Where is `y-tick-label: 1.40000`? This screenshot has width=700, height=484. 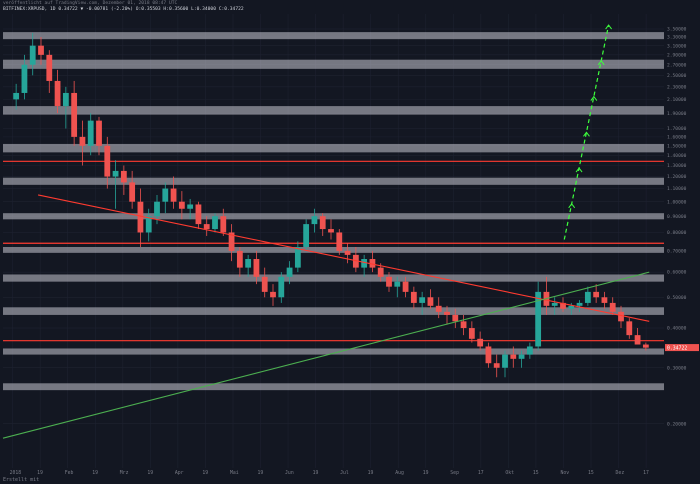 y-tick-label: 1.40000 is located at coordinates (677, 156).